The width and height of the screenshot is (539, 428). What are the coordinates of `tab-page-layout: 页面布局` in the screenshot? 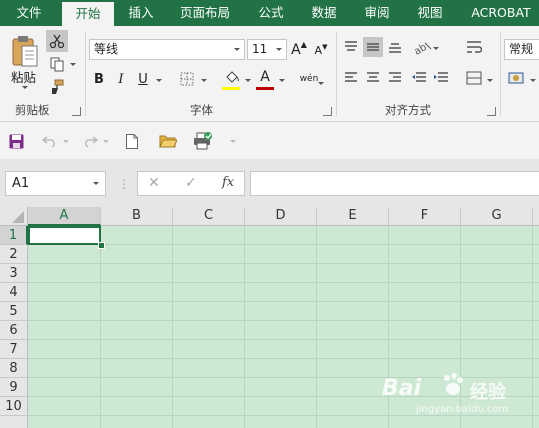 It's located at (205, 13).